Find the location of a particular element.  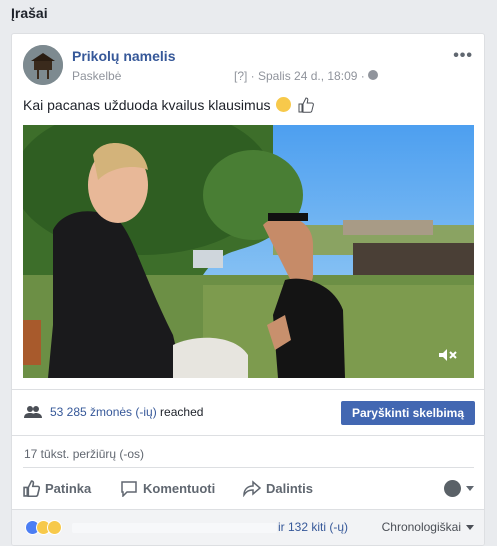

actor-selector is located at coordinates (459, 488).